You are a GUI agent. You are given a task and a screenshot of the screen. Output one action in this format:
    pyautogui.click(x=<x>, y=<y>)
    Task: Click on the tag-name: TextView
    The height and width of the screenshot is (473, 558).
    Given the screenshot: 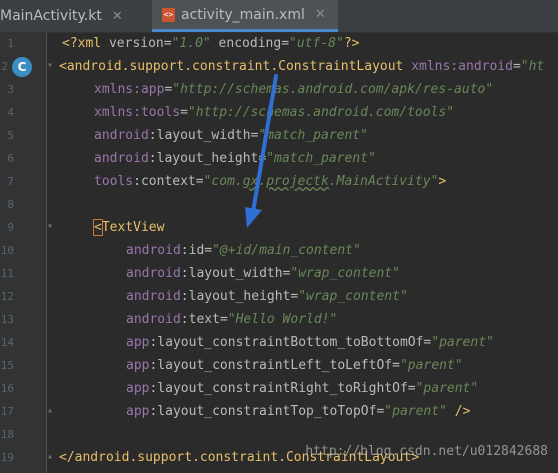 What is the action you would take?
    pyautogui.click(x=133, y=227)
    